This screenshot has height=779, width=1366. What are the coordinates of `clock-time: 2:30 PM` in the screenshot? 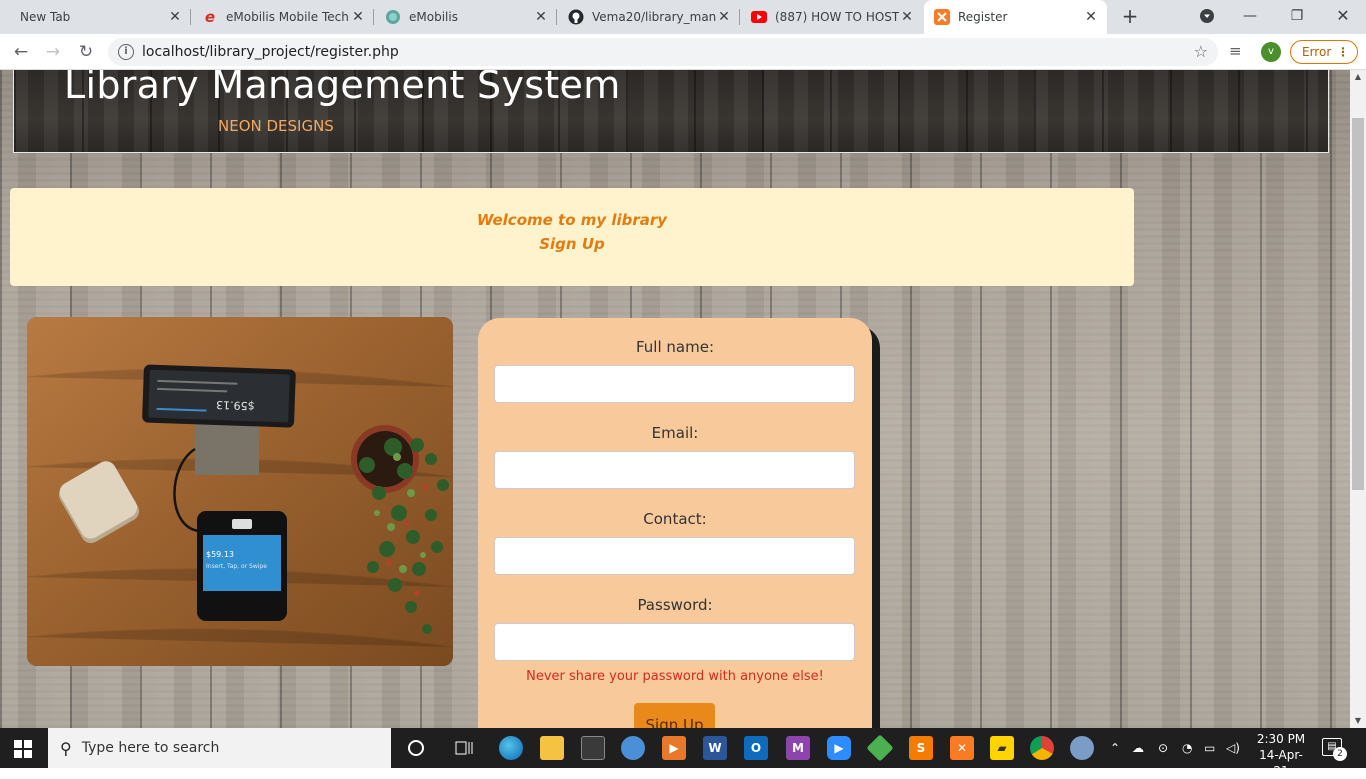 It's located at (1281, 739).